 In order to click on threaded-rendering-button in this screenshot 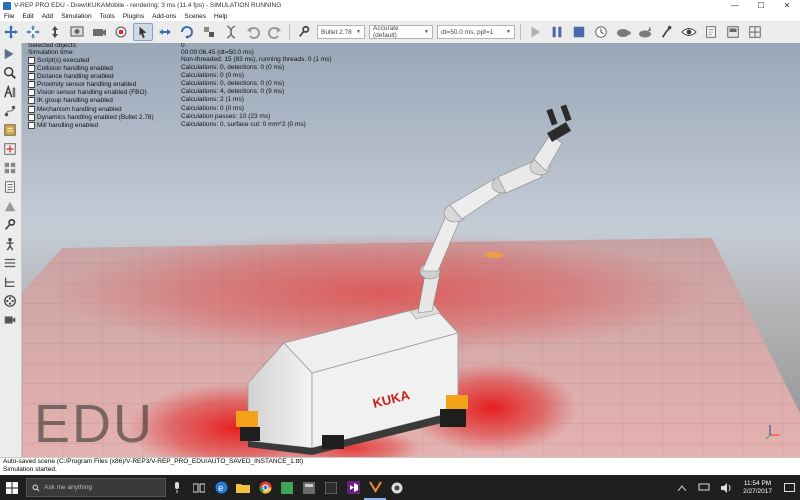, I will do `click(667, 32)`.